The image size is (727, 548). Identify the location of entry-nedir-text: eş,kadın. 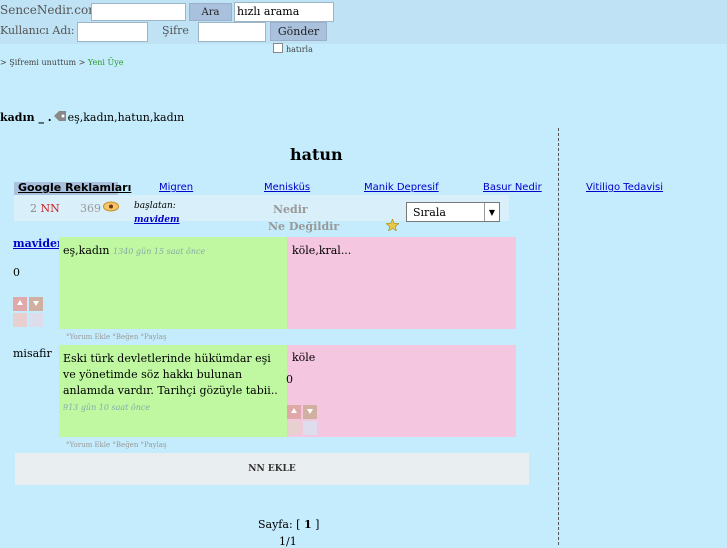
(86, 250).